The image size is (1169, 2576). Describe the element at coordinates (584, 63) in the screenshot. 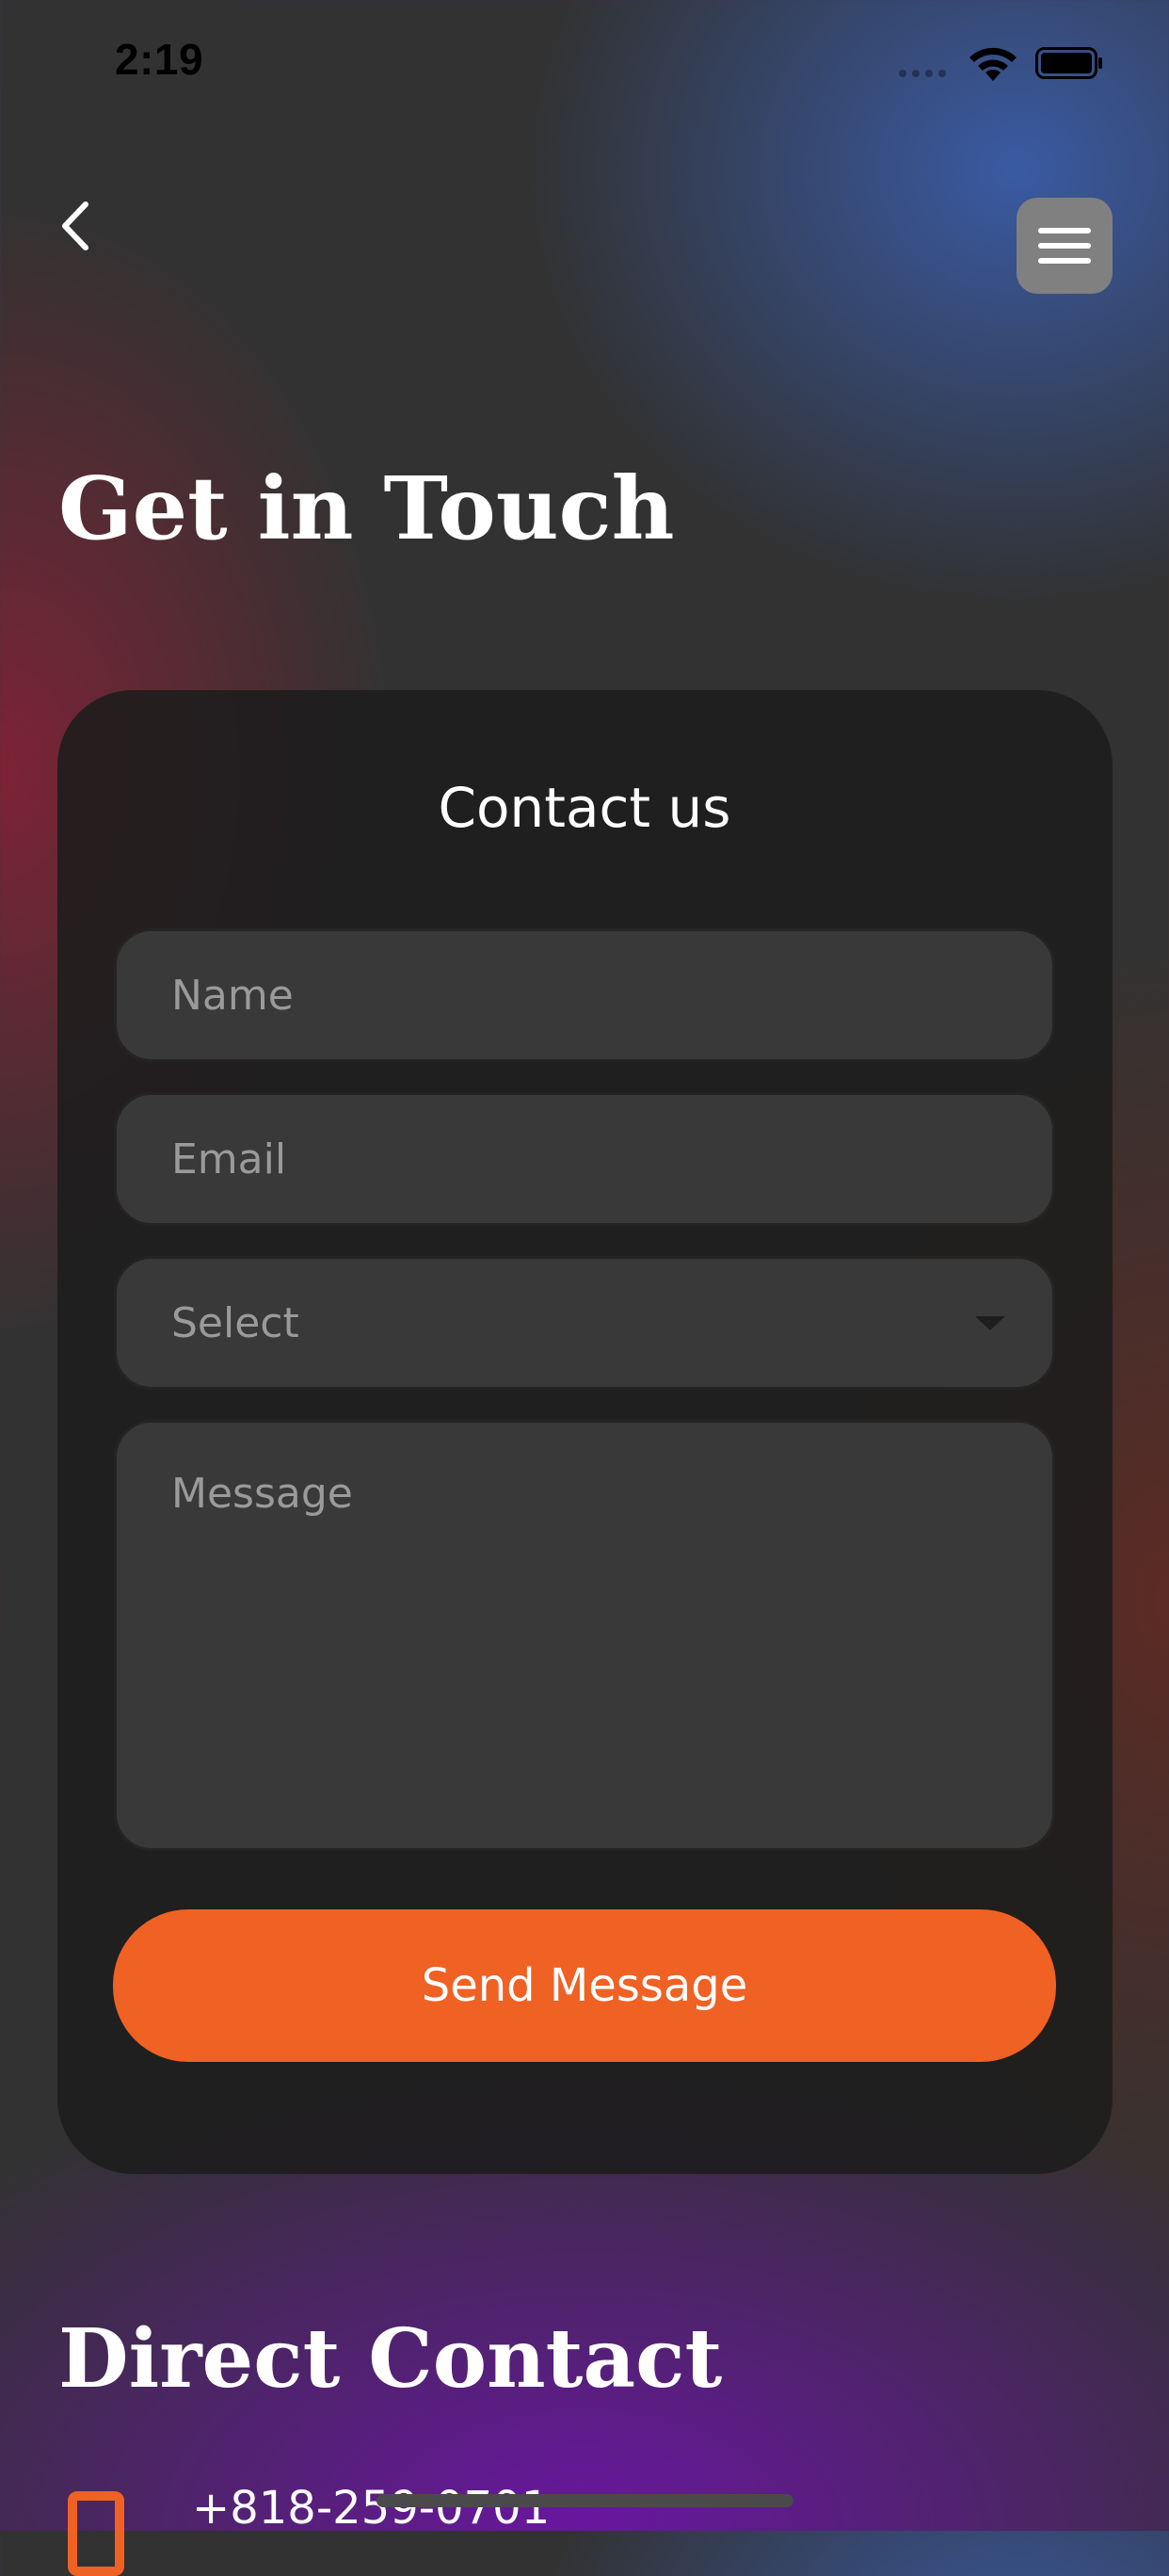

I see `status-bar: 2:19` at that location.